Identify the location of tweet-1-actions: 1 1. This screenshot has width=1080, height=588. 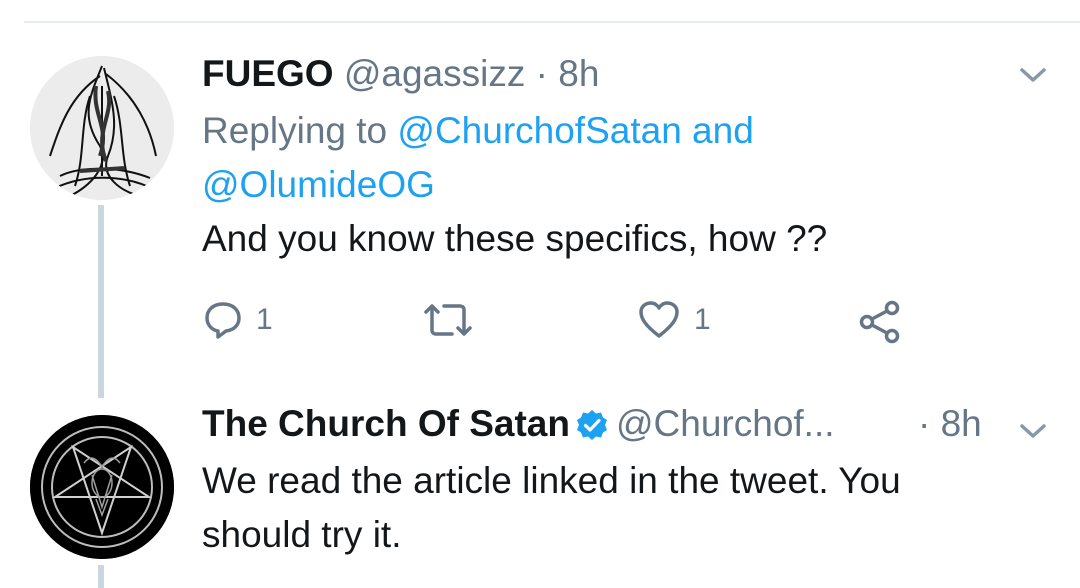
(564, 325).